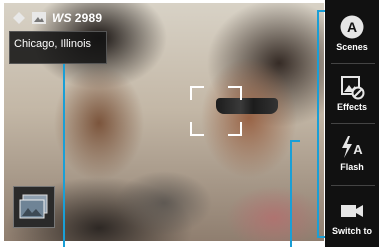 This screenshot has height=247, width=379. I want to click on tag-icon, so click(19, 18).